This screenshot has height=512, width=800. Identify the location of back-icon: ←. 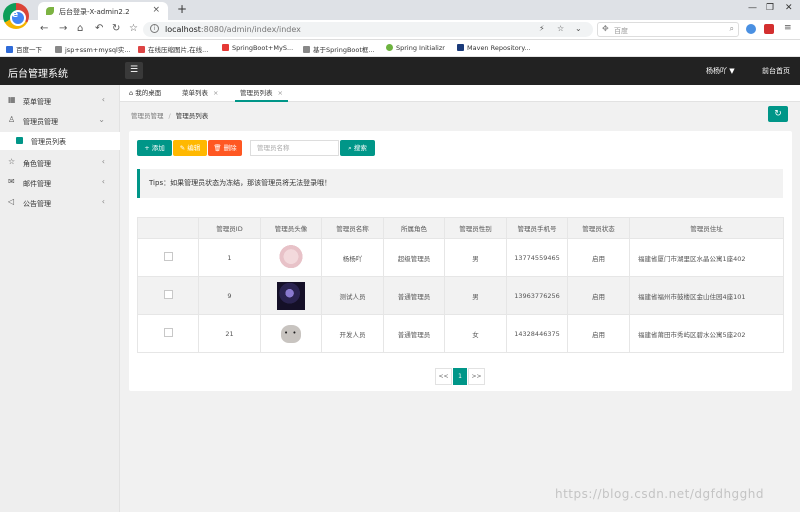
(44, 28).